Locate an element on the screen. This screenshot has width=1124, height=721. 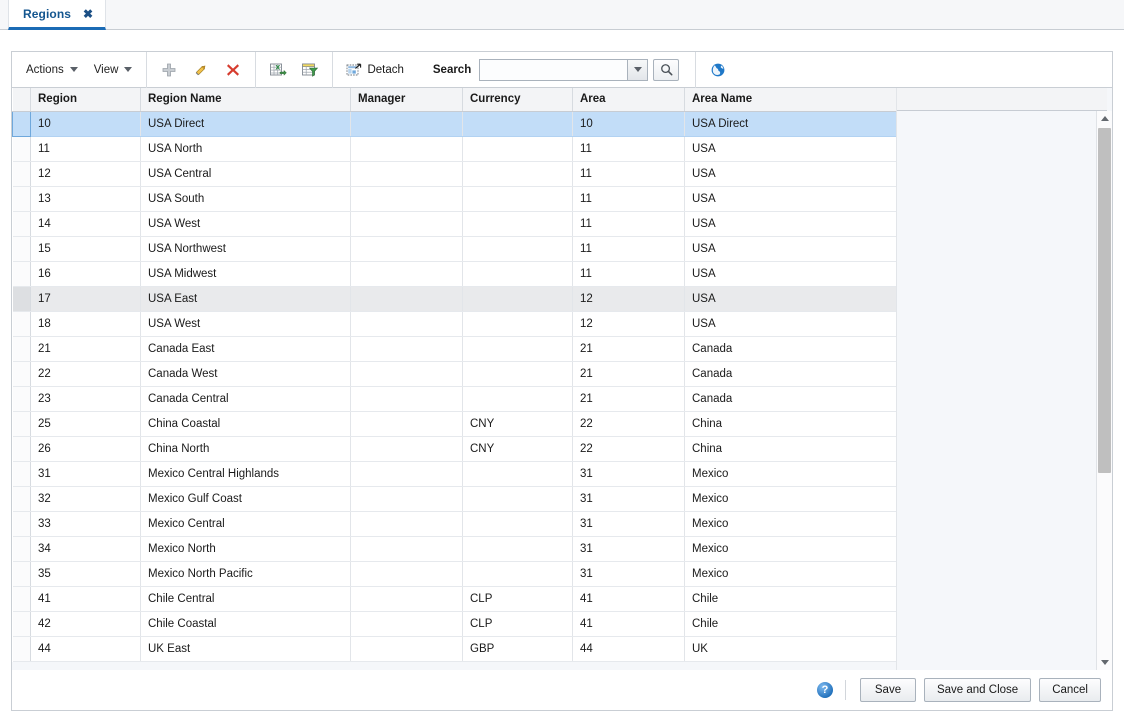
export-to-excel-button: X is located at coordinates (278, 70).